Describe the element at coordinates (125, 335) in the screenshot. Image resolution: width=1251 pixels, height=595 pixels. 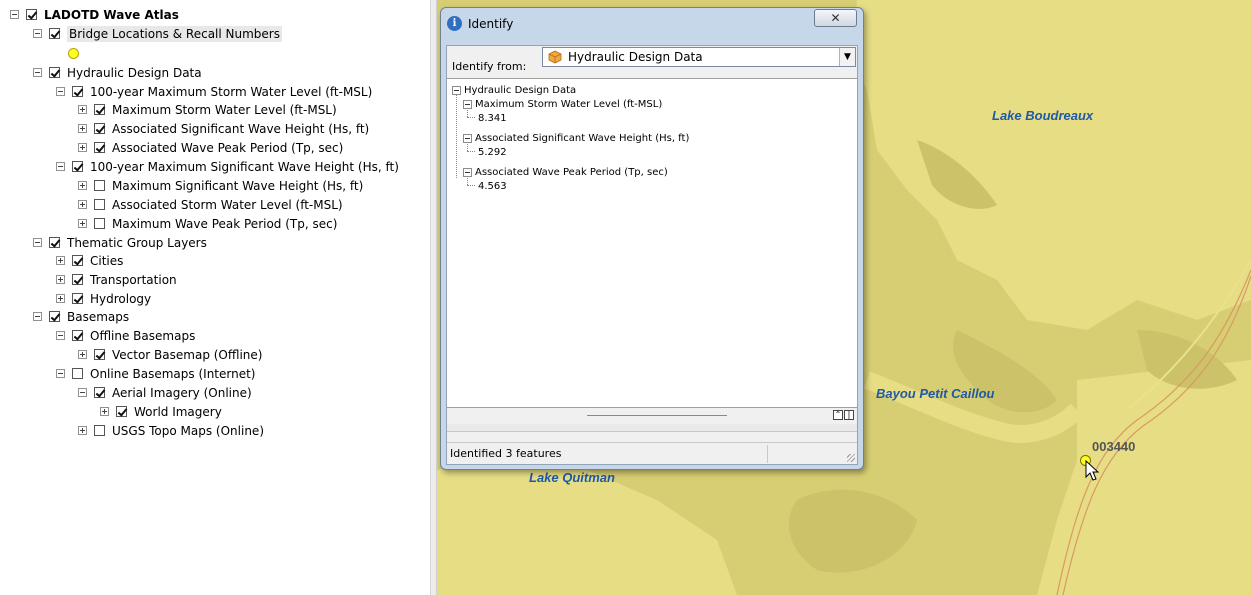
I see `toc-item-offline-basemaps: Offline Basemaps` at that location.